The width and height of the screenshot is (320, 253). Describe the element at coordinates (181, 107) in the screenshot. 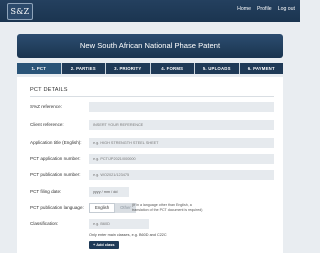

I see `snz-reference-field` at that location.